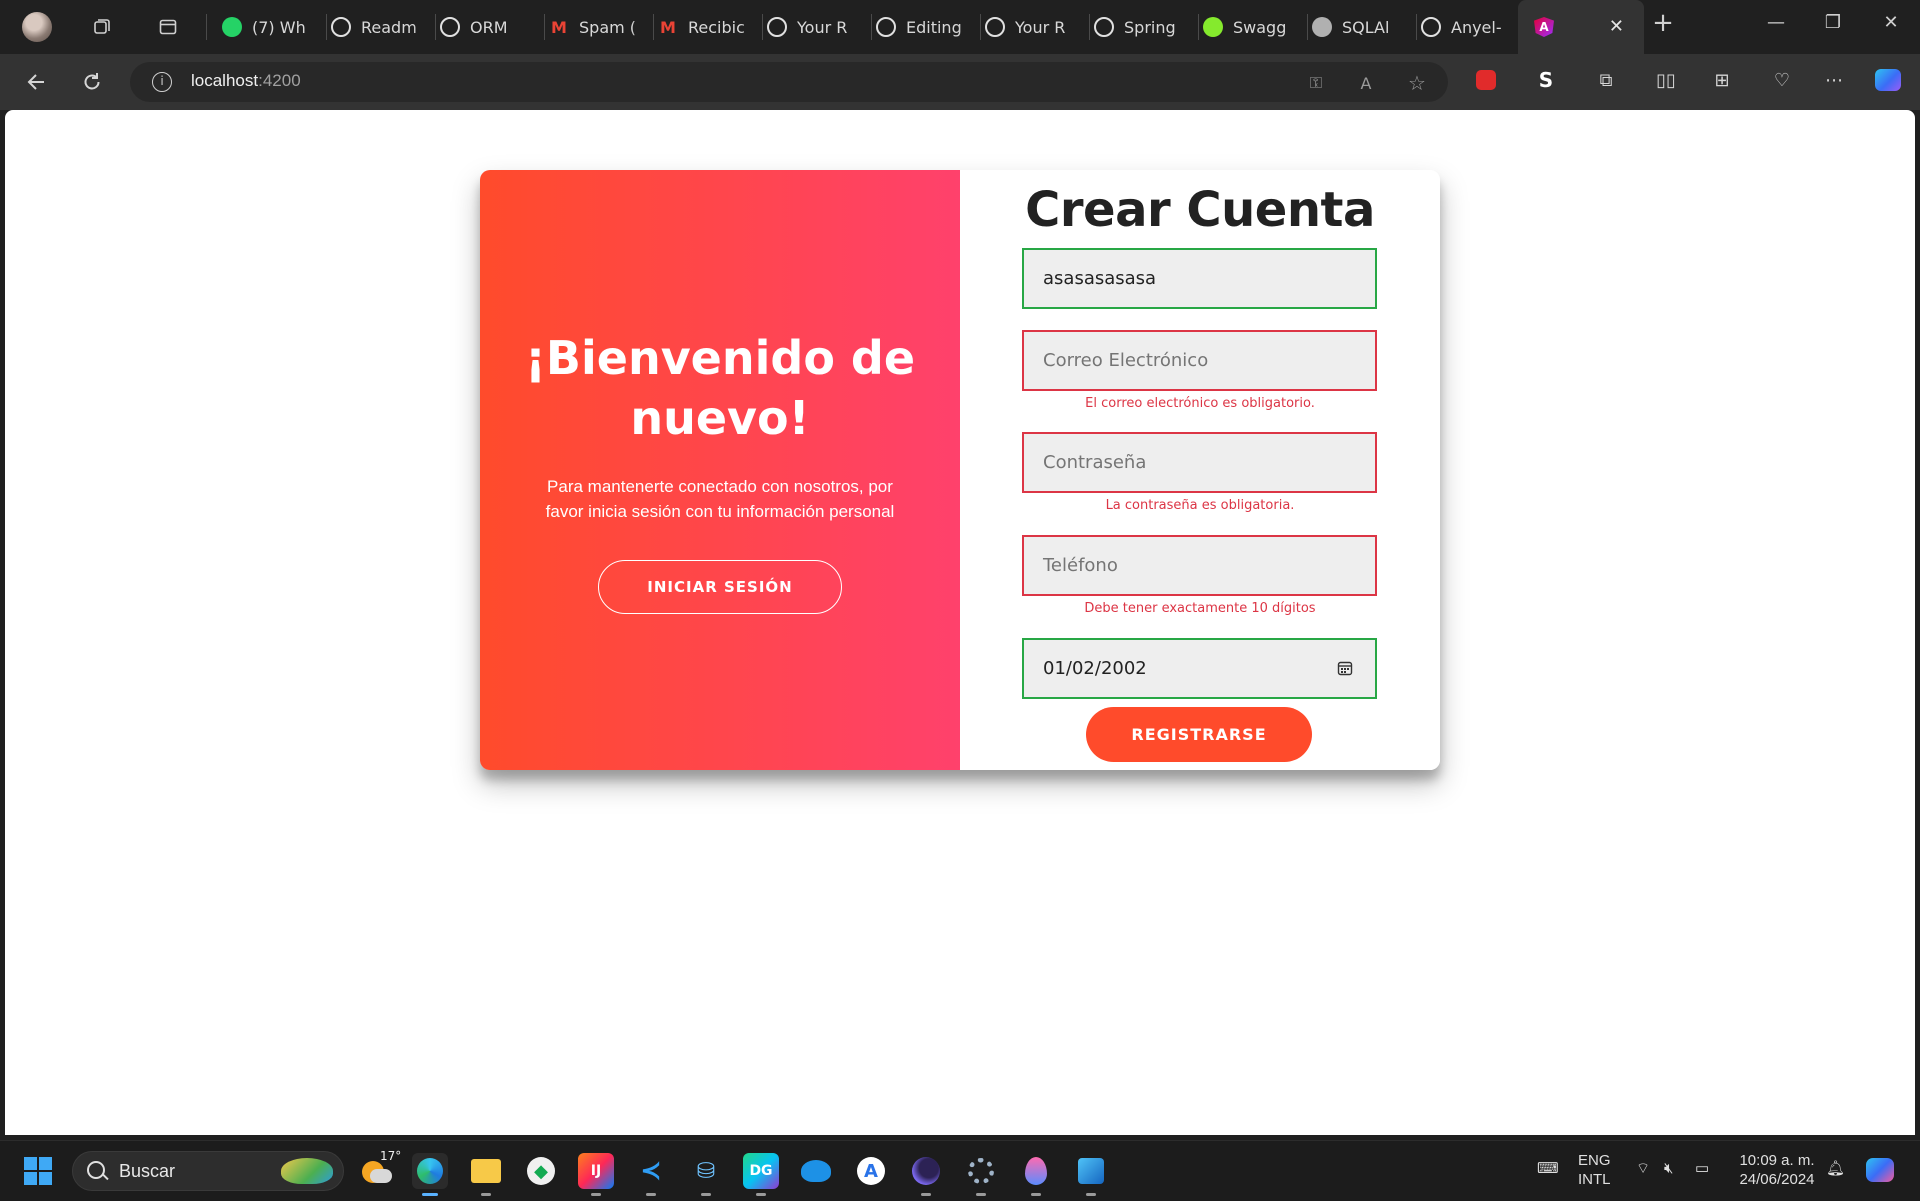  I want to click on url-text: localhost:4200, so click(246, 81).